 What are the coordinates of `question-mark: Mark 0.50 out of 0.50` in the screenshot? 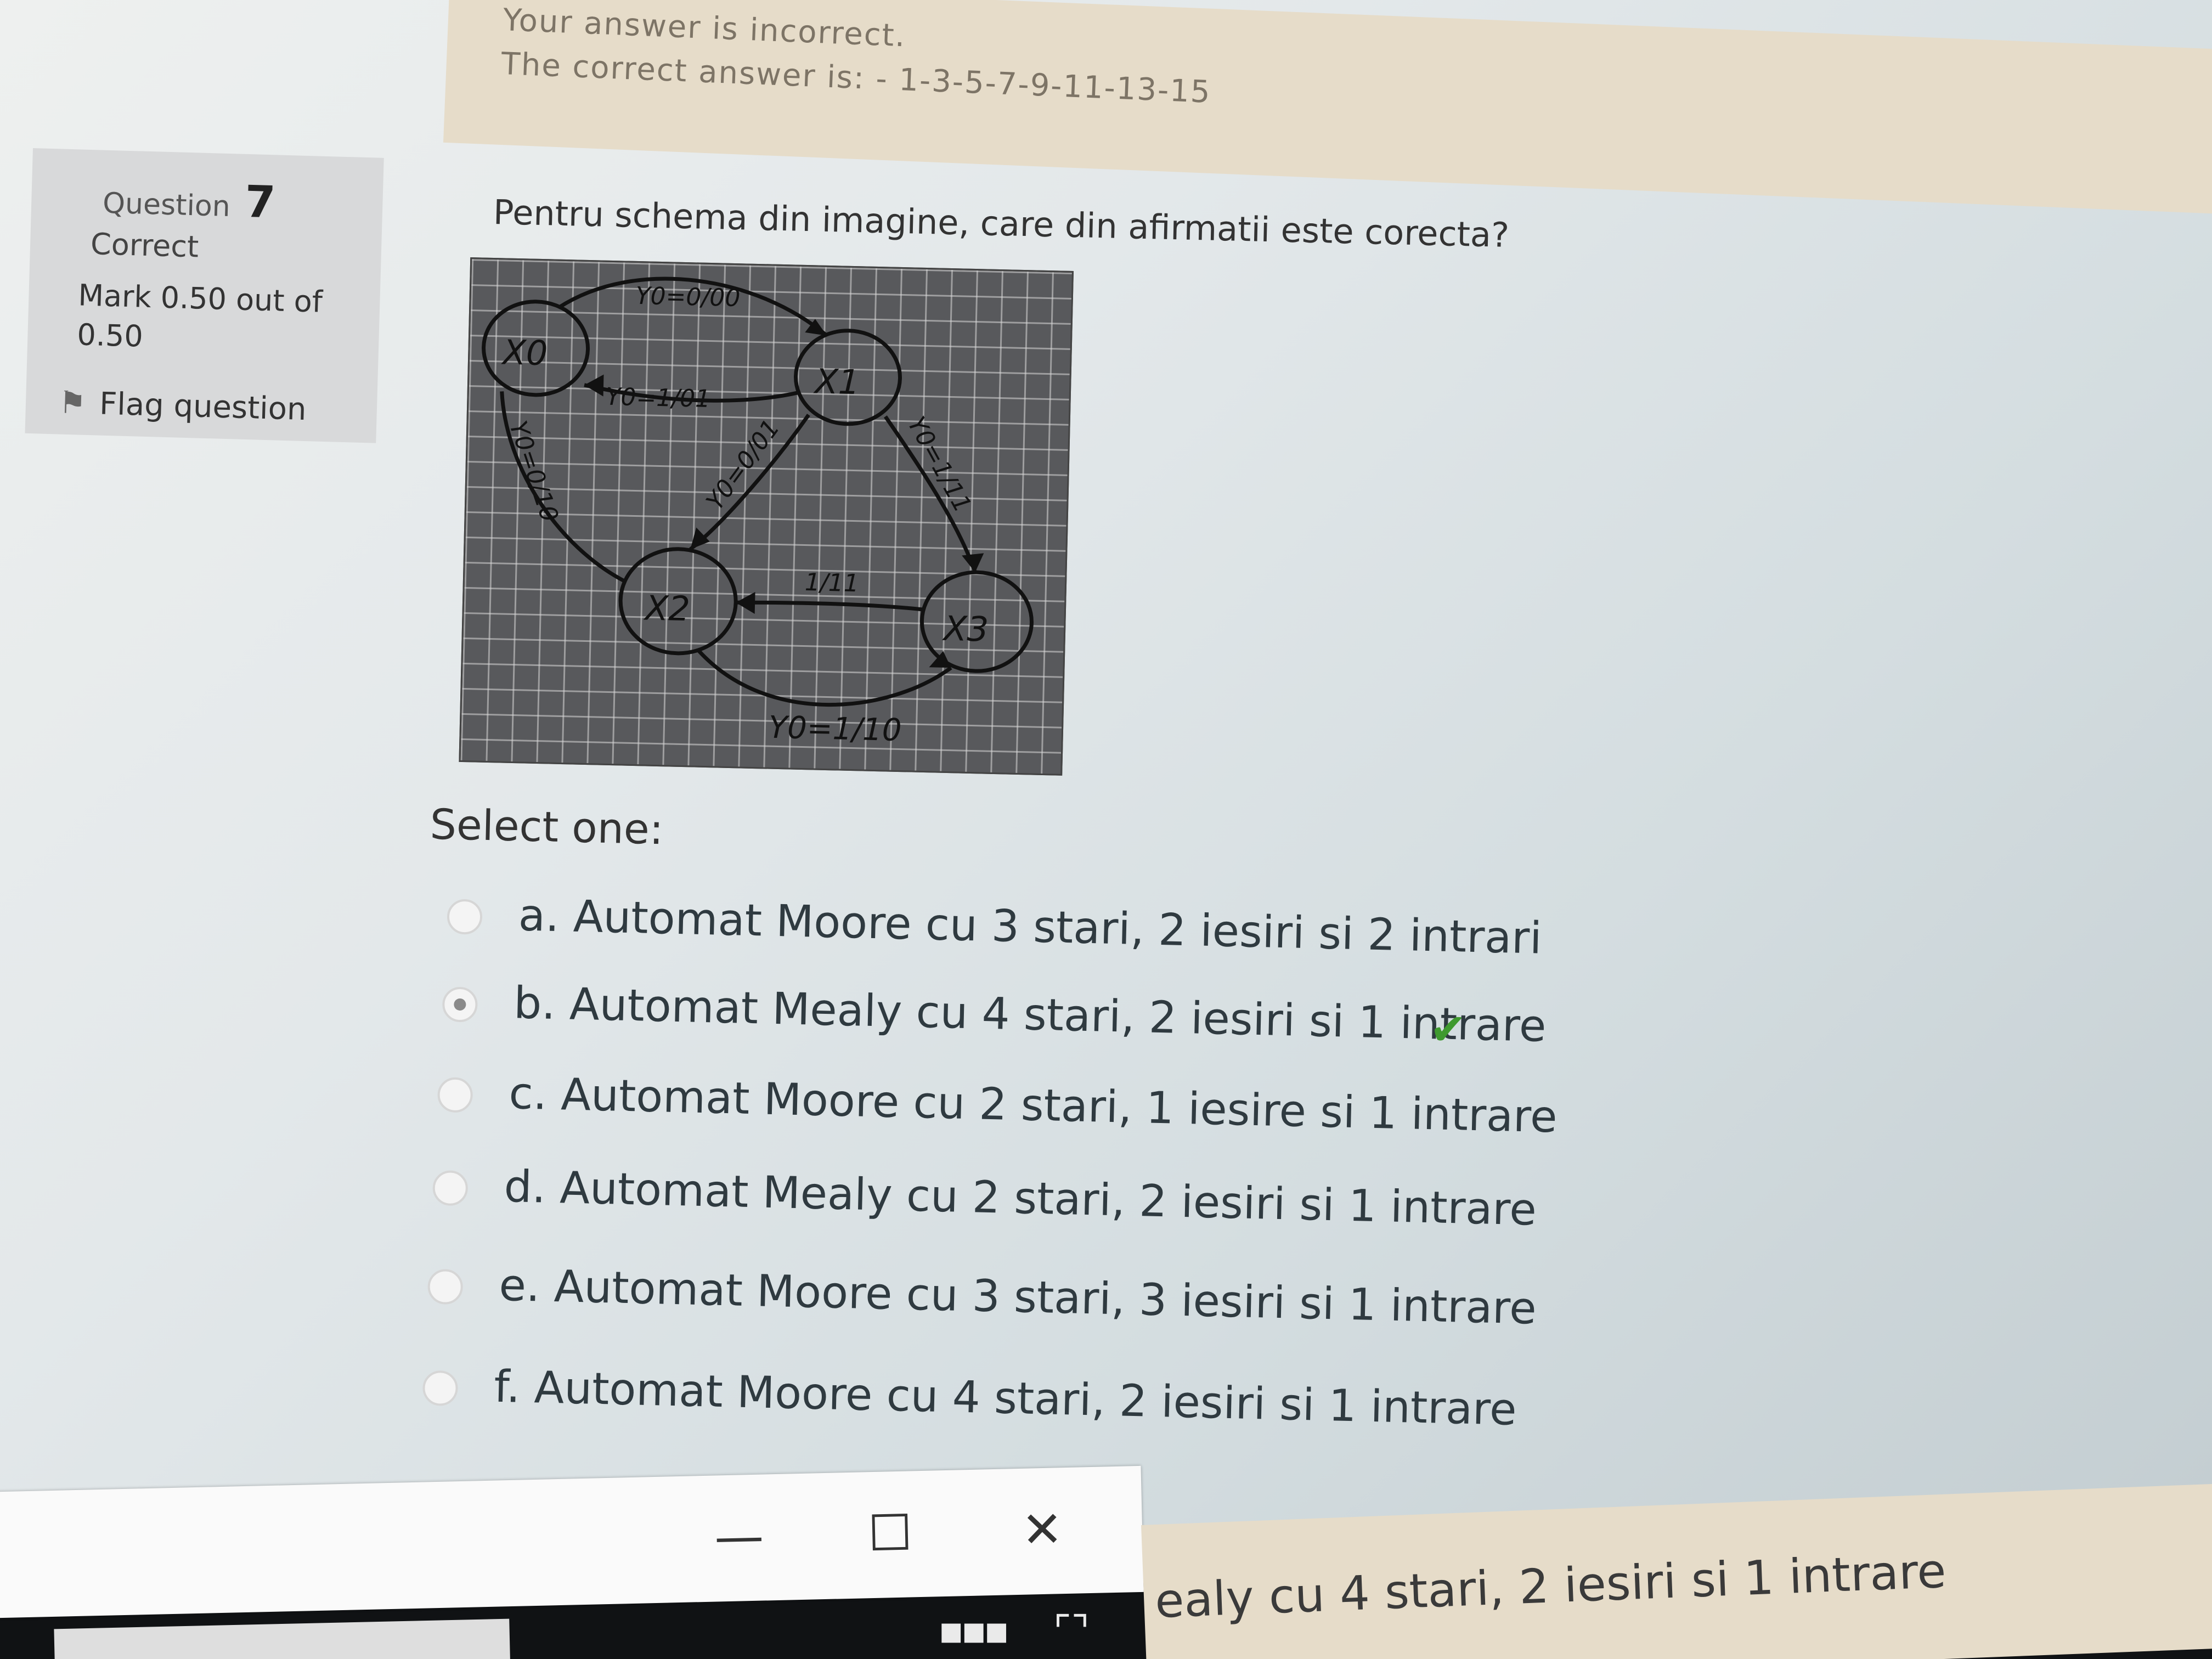 It's located at (199, 316).